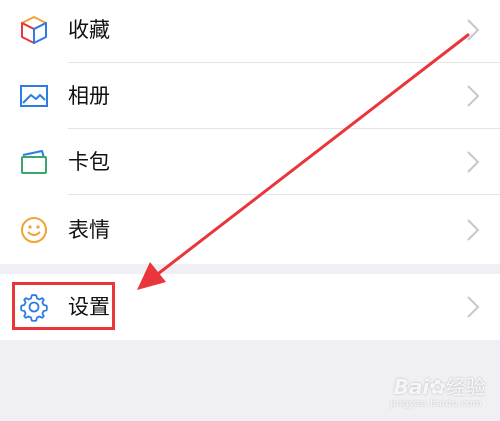 The height and width of the screenshot is (421, 500). What do you see at coordinates (34, 96) in the screenshot?
I see `photo-album-icon` at bounding box center [34, 96].